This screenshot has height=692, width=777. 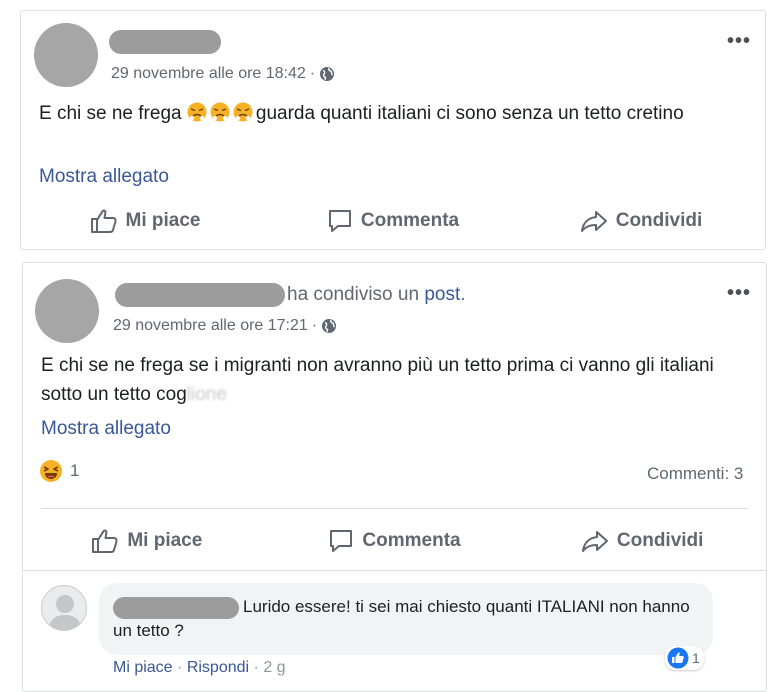 I want to click on comment-age: 2 g, so click(x=274, y=667).